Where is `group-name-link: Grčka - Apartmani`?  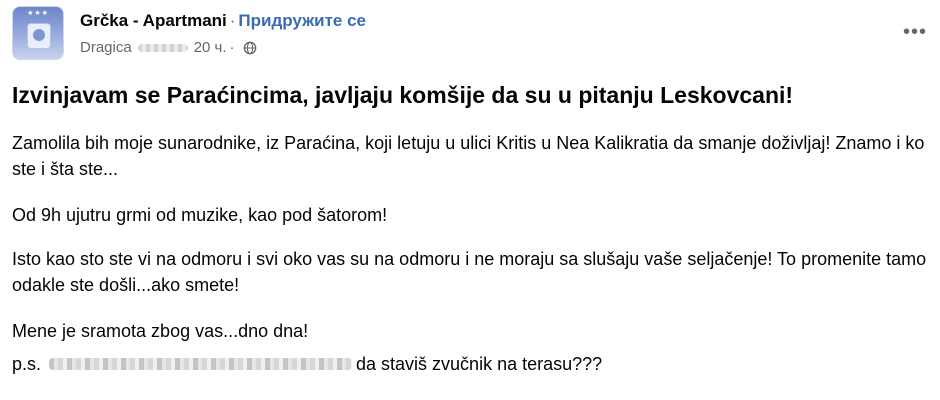
group-name-link: Grčka - Apartmani is located at coordinates (153, 20).